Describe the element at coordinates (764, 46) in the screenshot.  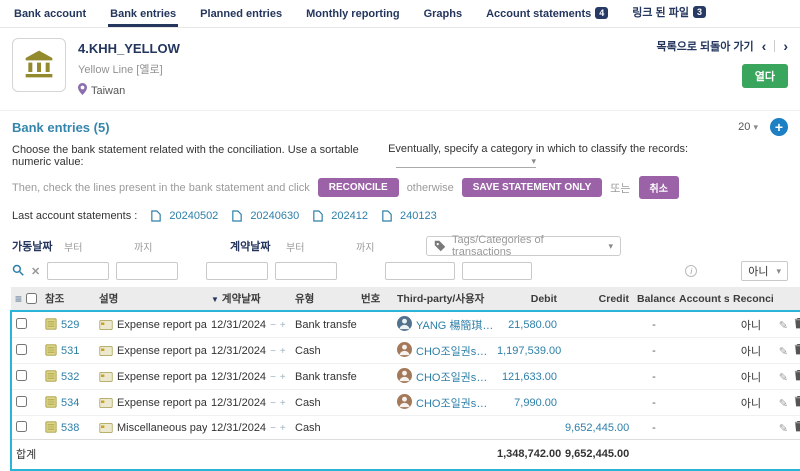
I see `prev-record-button: ‹` at that location.